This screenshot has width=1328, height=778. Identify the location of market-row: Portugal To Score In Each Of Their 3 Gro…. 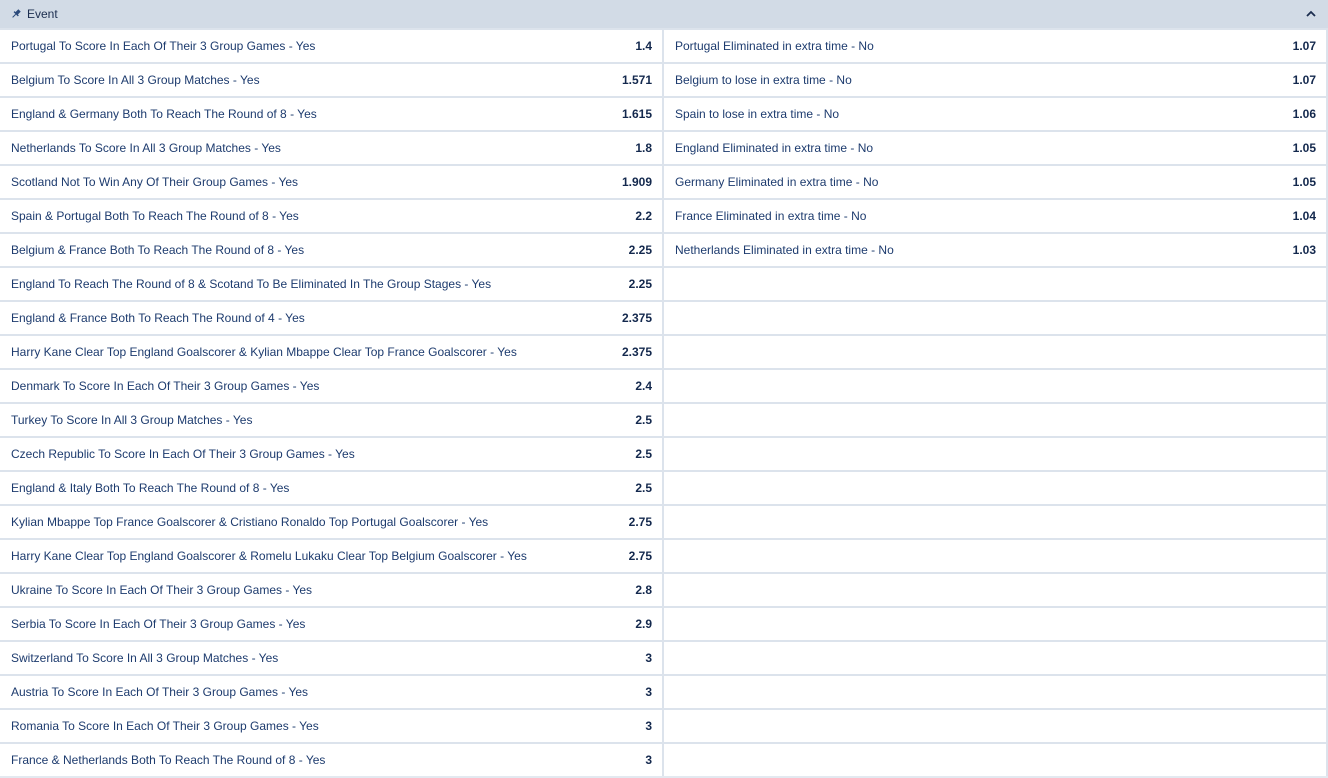
(331, 46).